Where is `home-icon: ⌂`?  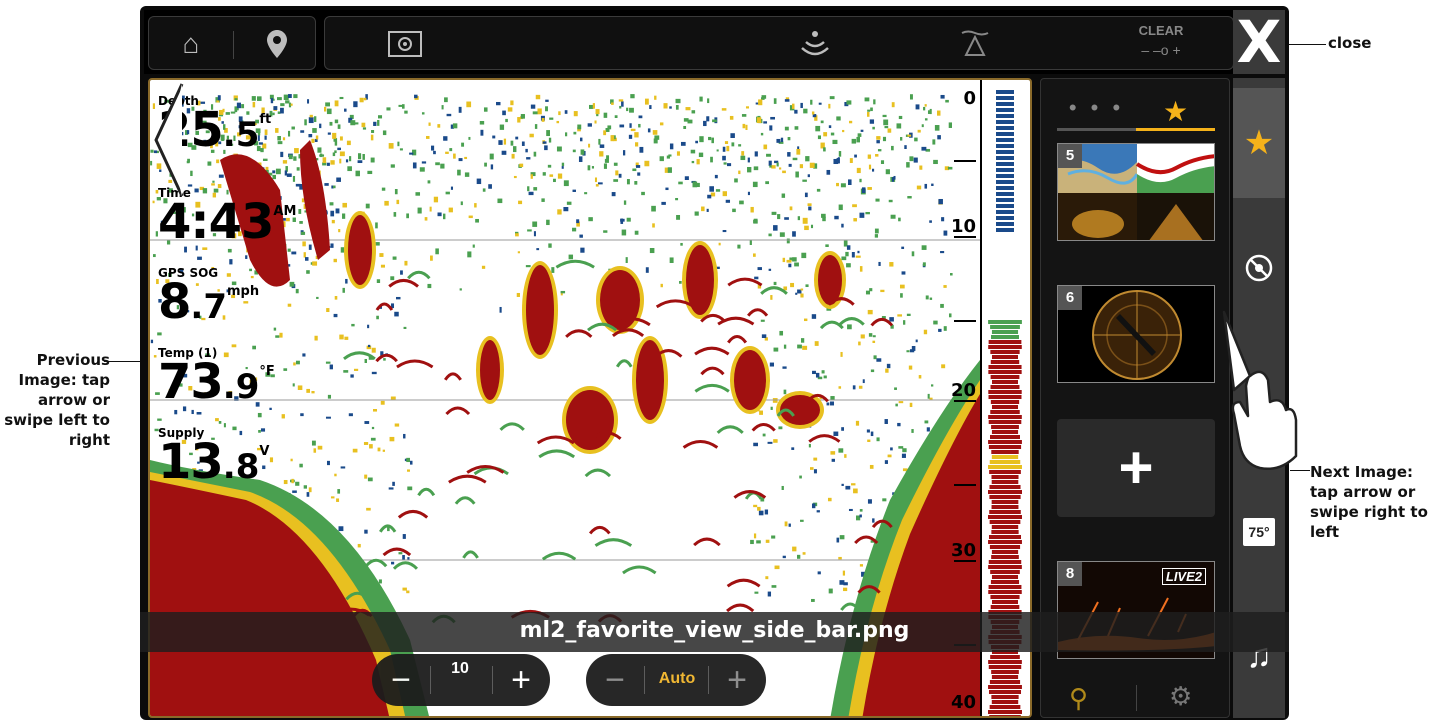 home-icon: ⌂ is located at coordinates (191, 44).